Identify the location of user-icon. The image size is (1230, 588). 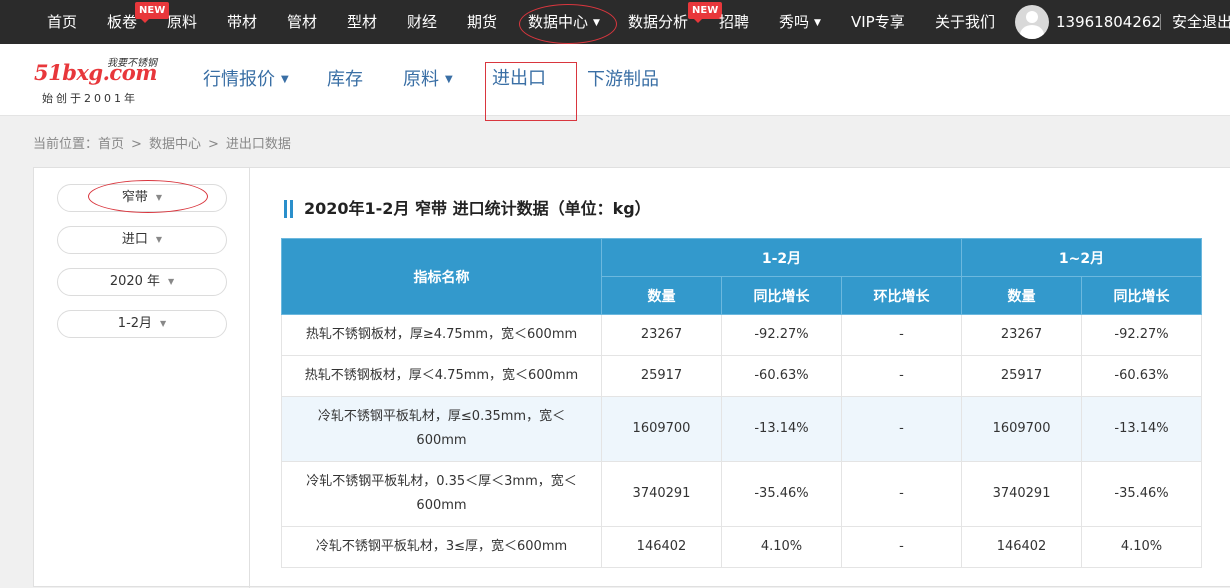
(1032, 17).